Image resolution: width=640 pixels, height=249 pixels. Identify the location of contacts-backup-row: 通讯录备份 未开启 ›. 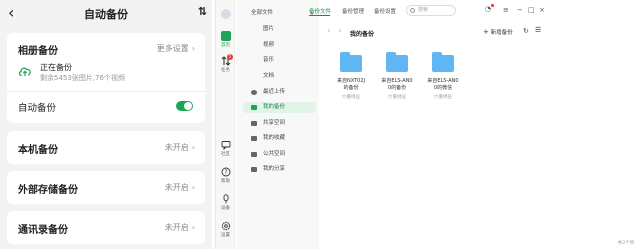
(106, 227).